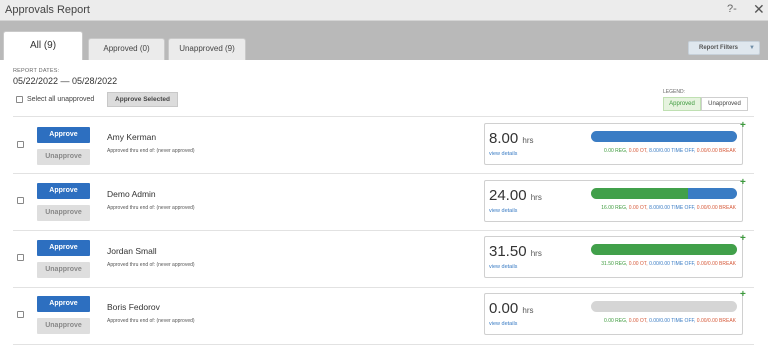 The width and height of the screenshot is (768, 348). What do you see at coordinates (142, 99) in the screenshot?
I see `approve-selected-button: Approve Selected` at bounding box center [142, 99].